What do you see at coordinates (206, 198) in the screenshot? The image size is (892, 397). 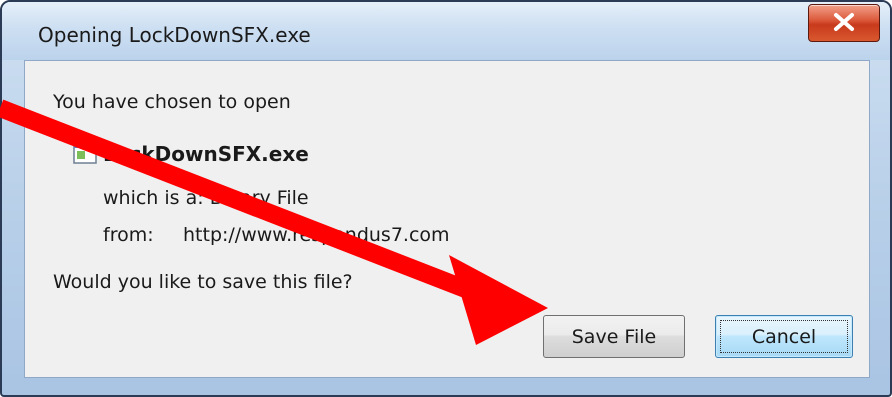 I see `file-type-text: which is a: Binary File` at bounding box center [206, 198].